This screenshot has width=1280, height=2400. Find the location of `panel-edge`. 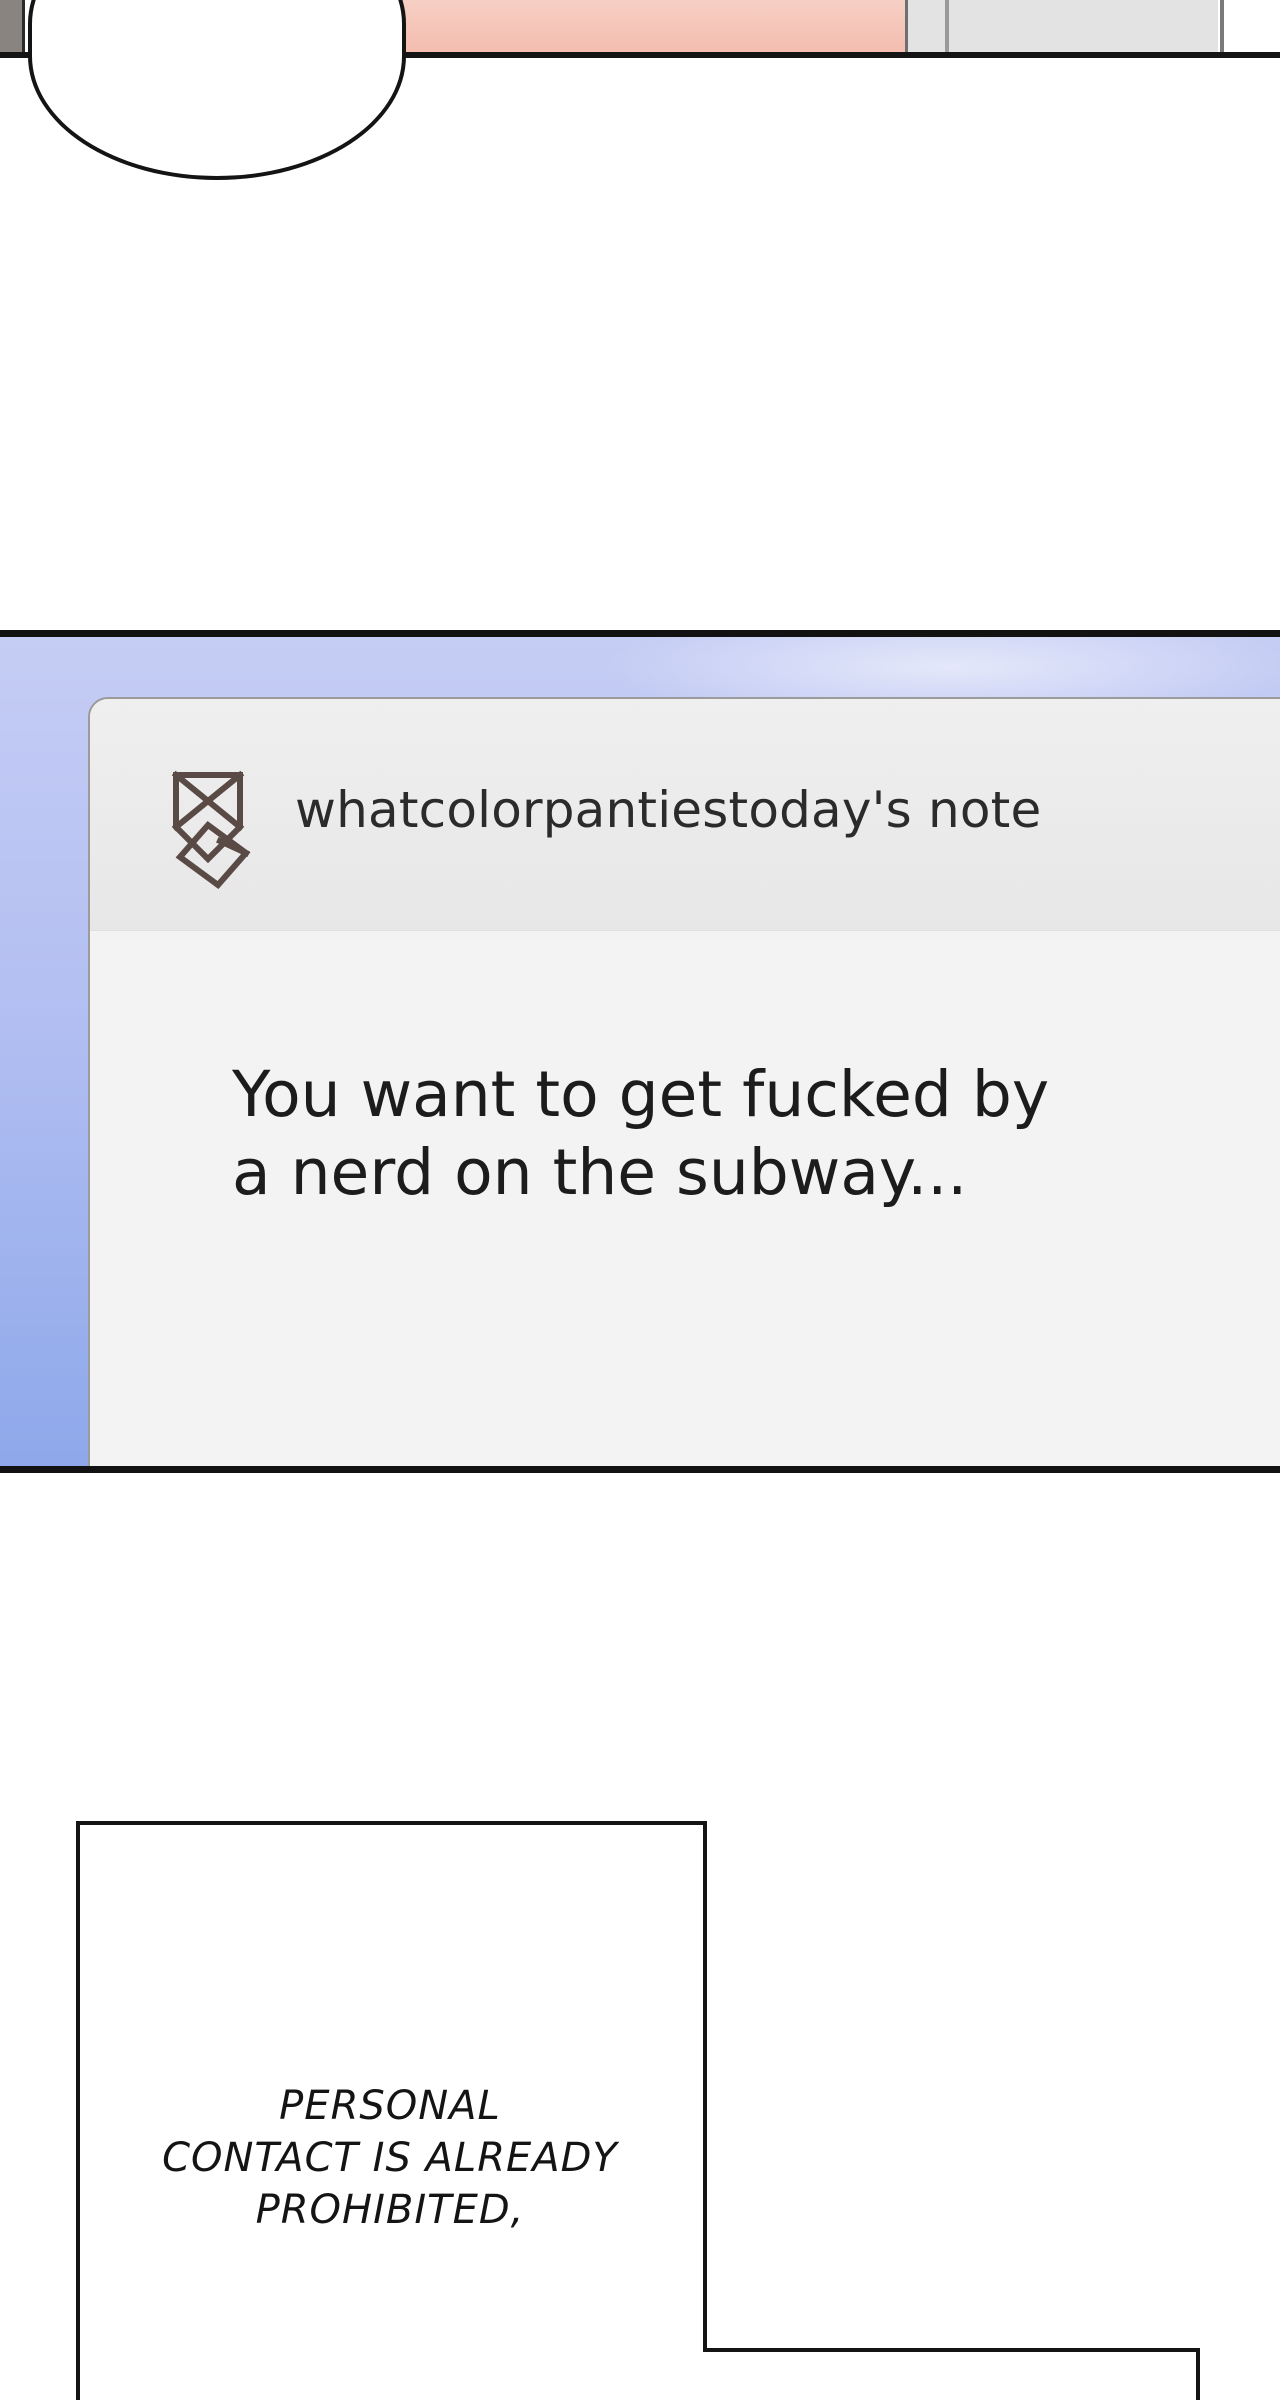

panel-edge is located at coordinates (12, 26).